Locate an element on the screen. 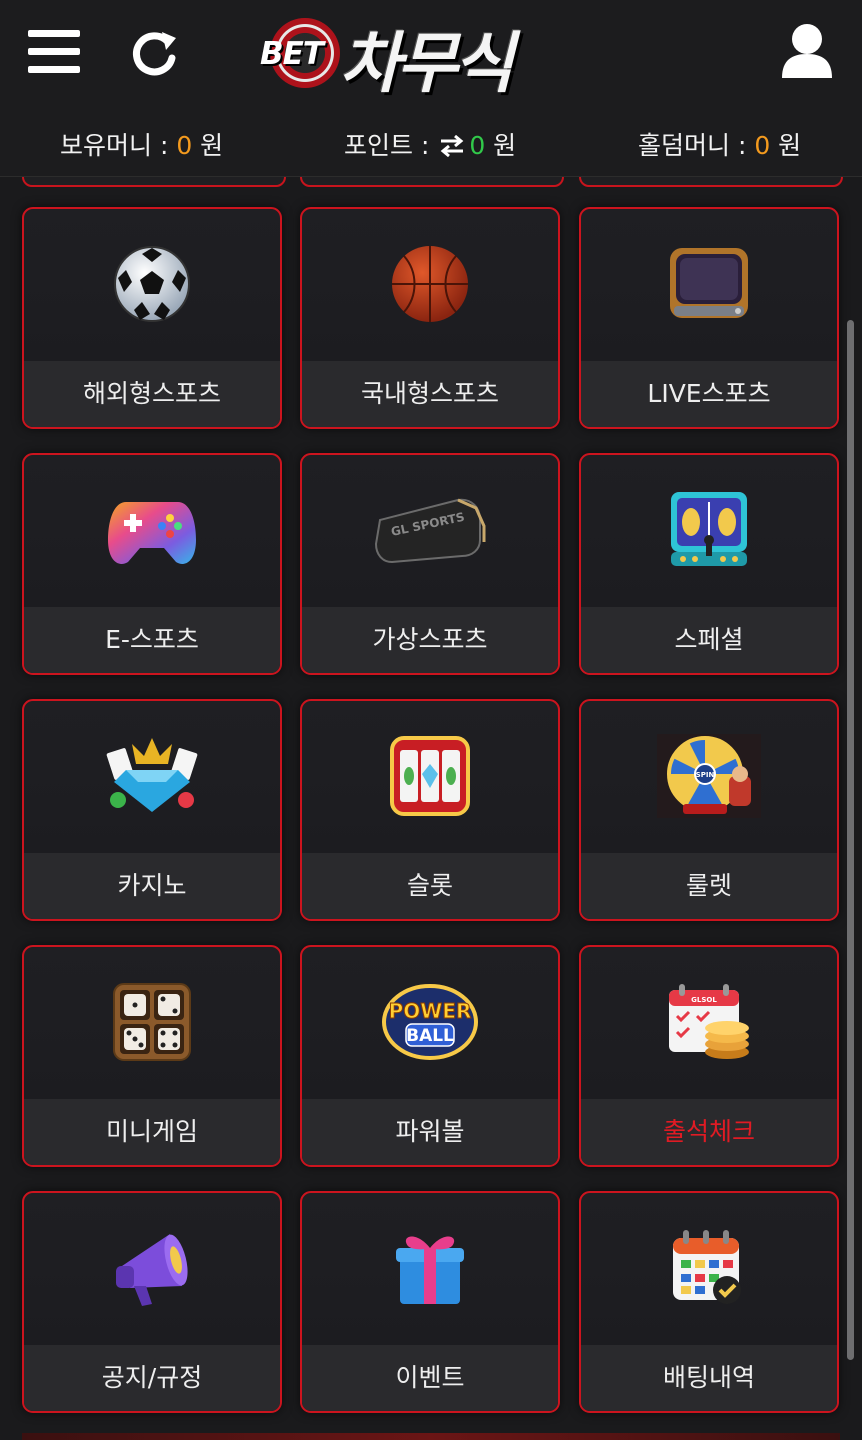  menu-live-sports: LIVE스포츠 is located at coordinates (709, 318).